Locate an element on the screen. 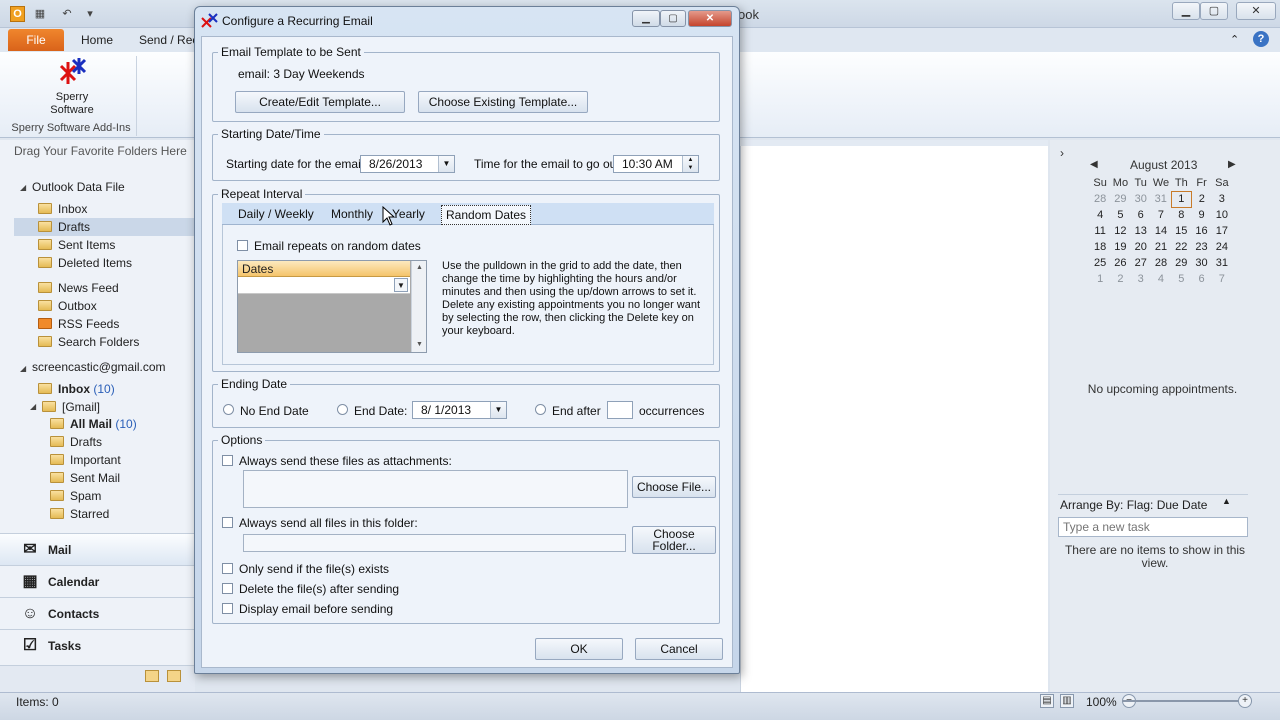  folder-drafts: Drafts is located at coordinates (104, 227).